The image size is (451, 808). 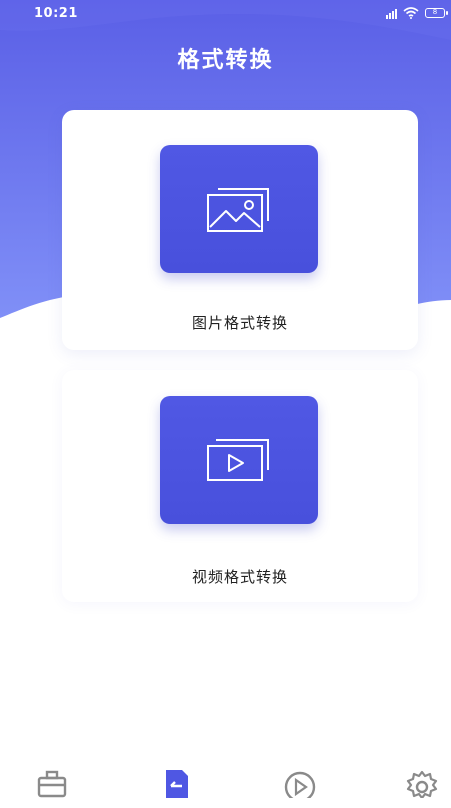 I want to click on bottom-nav, so click(x=225, y=780).